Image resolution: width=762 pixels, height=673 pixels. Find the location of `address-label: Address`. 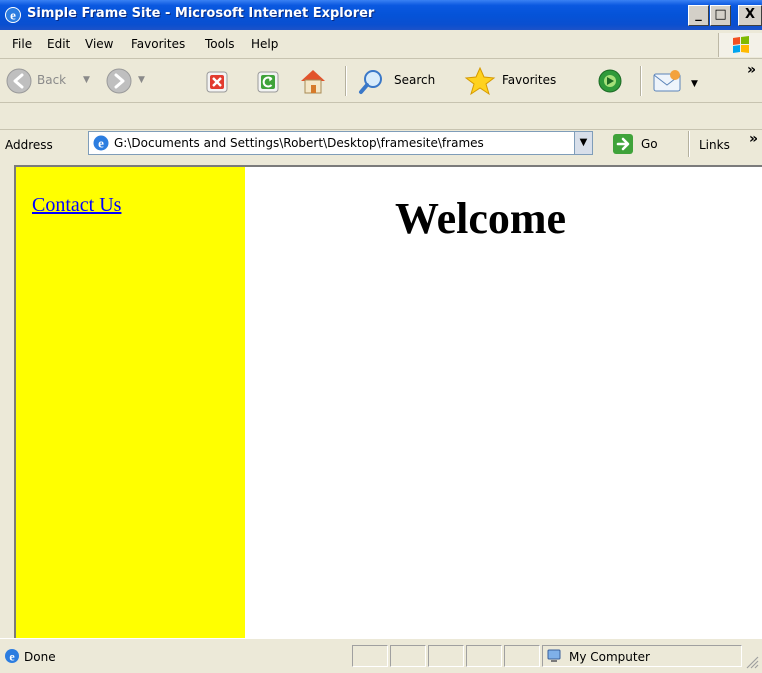

address-label: Address is located at coordinates (29, 145).